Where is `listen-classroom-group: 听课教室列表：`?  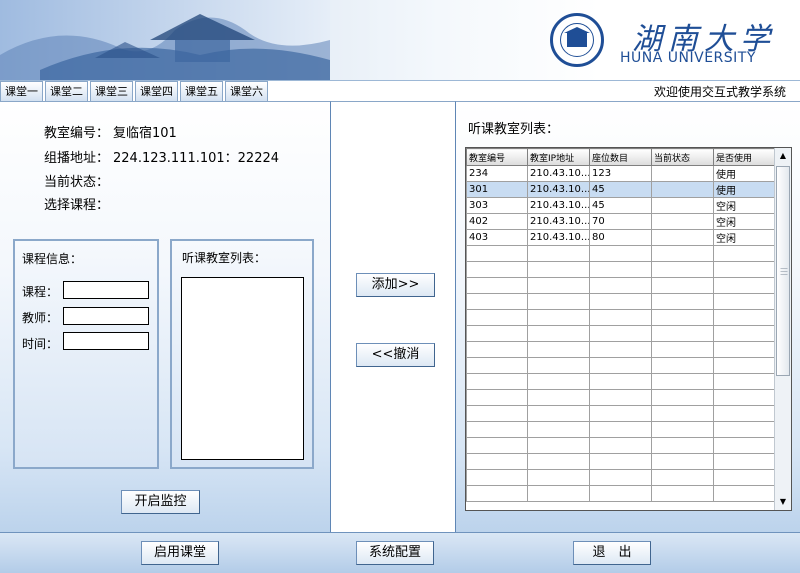 listen-classroom-group: 听课教室列表： is located at coordinates (242, 354).